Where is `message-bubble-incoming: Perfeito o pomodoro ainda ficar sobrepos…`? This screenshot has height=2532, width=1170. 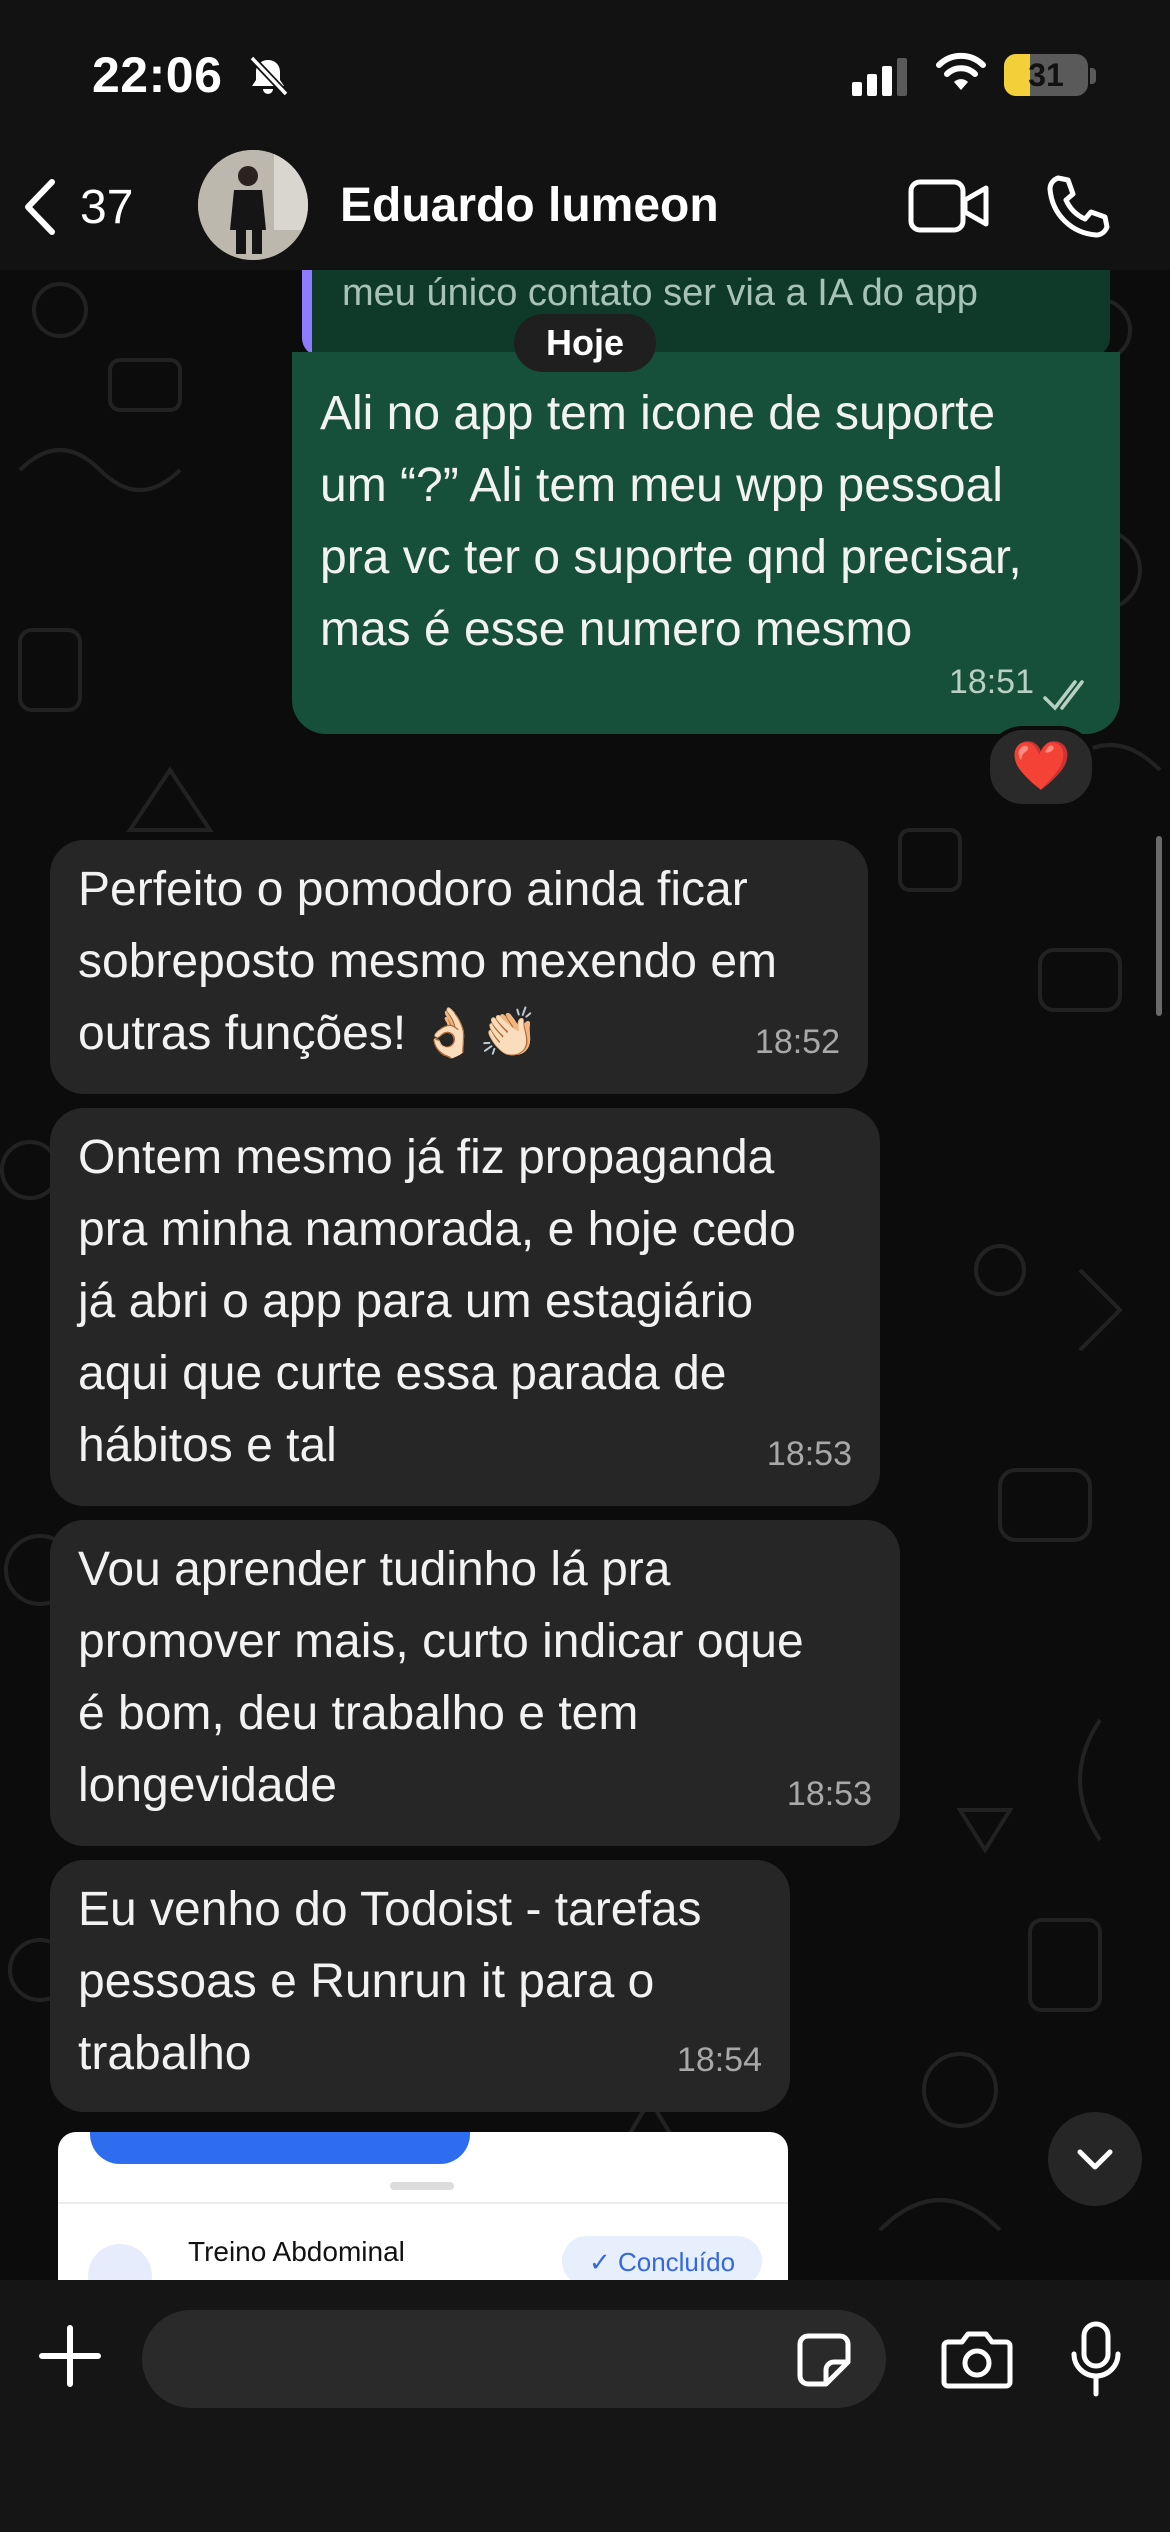
message-bubble-incoming: Perfeito o pomodoro ainda ficar sobrepos… is located at coordinates (459, 967).